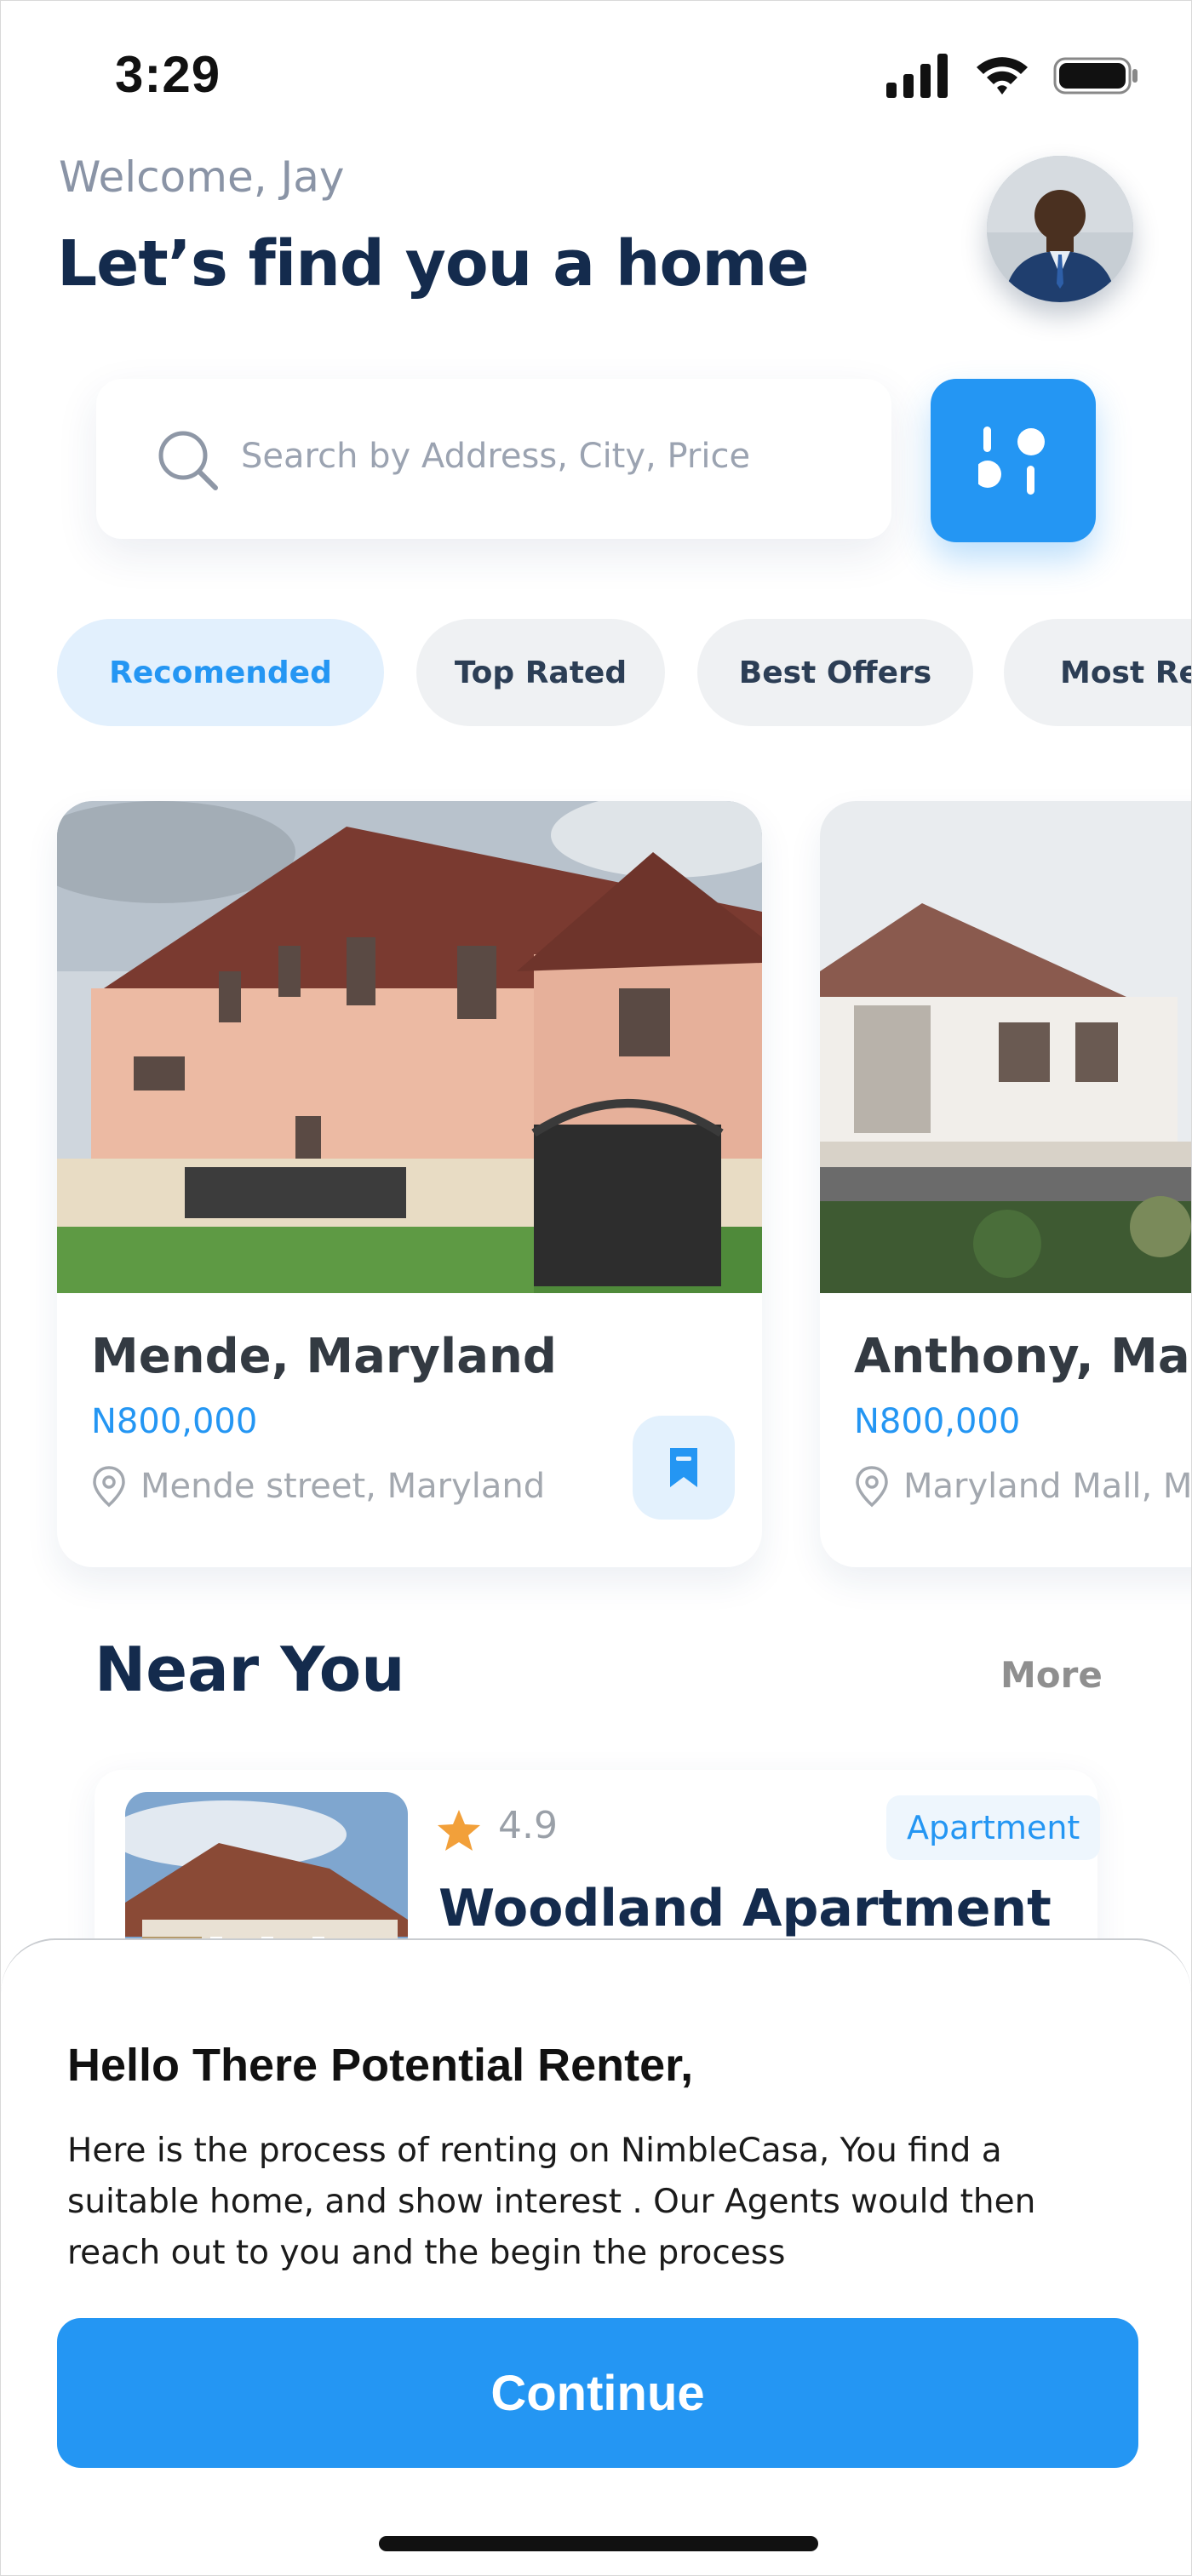 This screenshot has height=2576, width=1192. I want to click on home-indicator, so click(598, 2543).